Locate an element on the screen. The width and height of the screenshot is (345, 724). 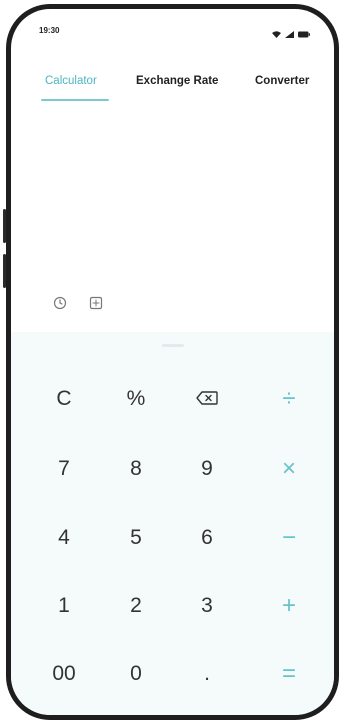
key-divide: ÷ is located at coordinates (289, 399).